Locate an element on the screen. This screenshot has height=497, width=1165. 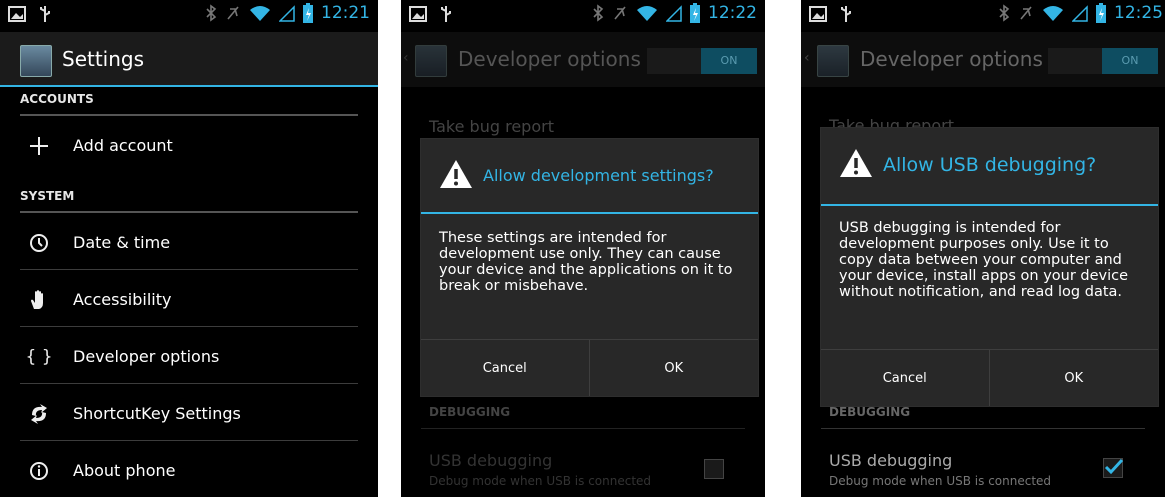
checkmark-icon is located at coordinates (1114, 466).